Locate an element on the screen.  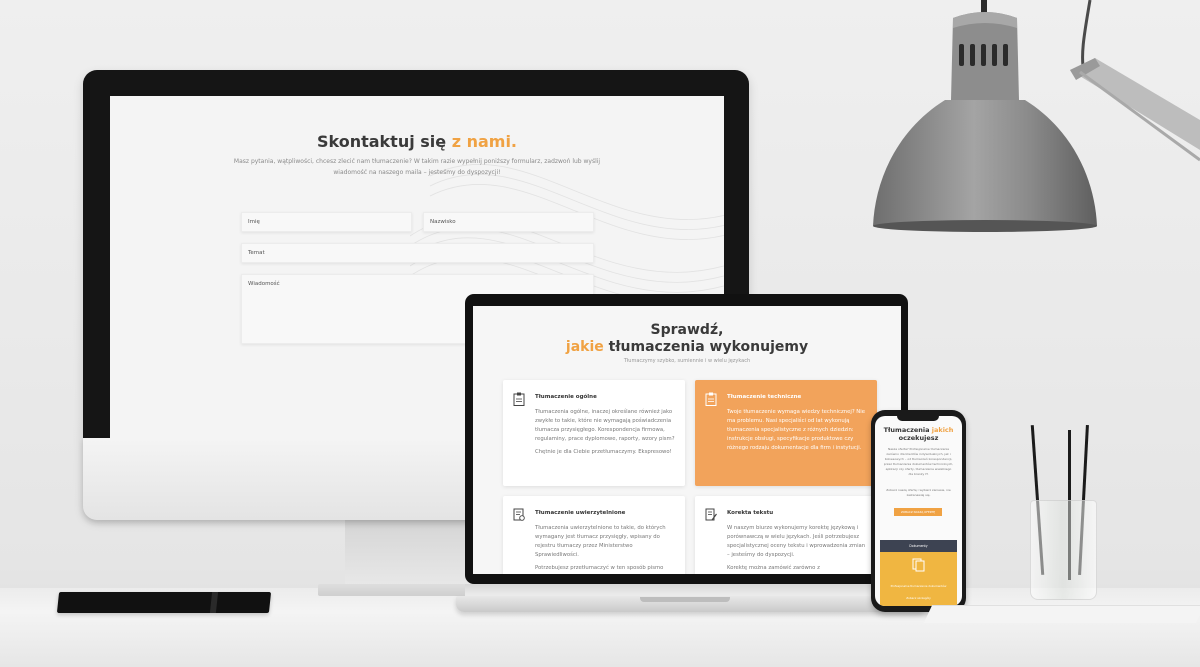
contact-title: Skontaktuj się z nami. is located at coordinates (417, 141).